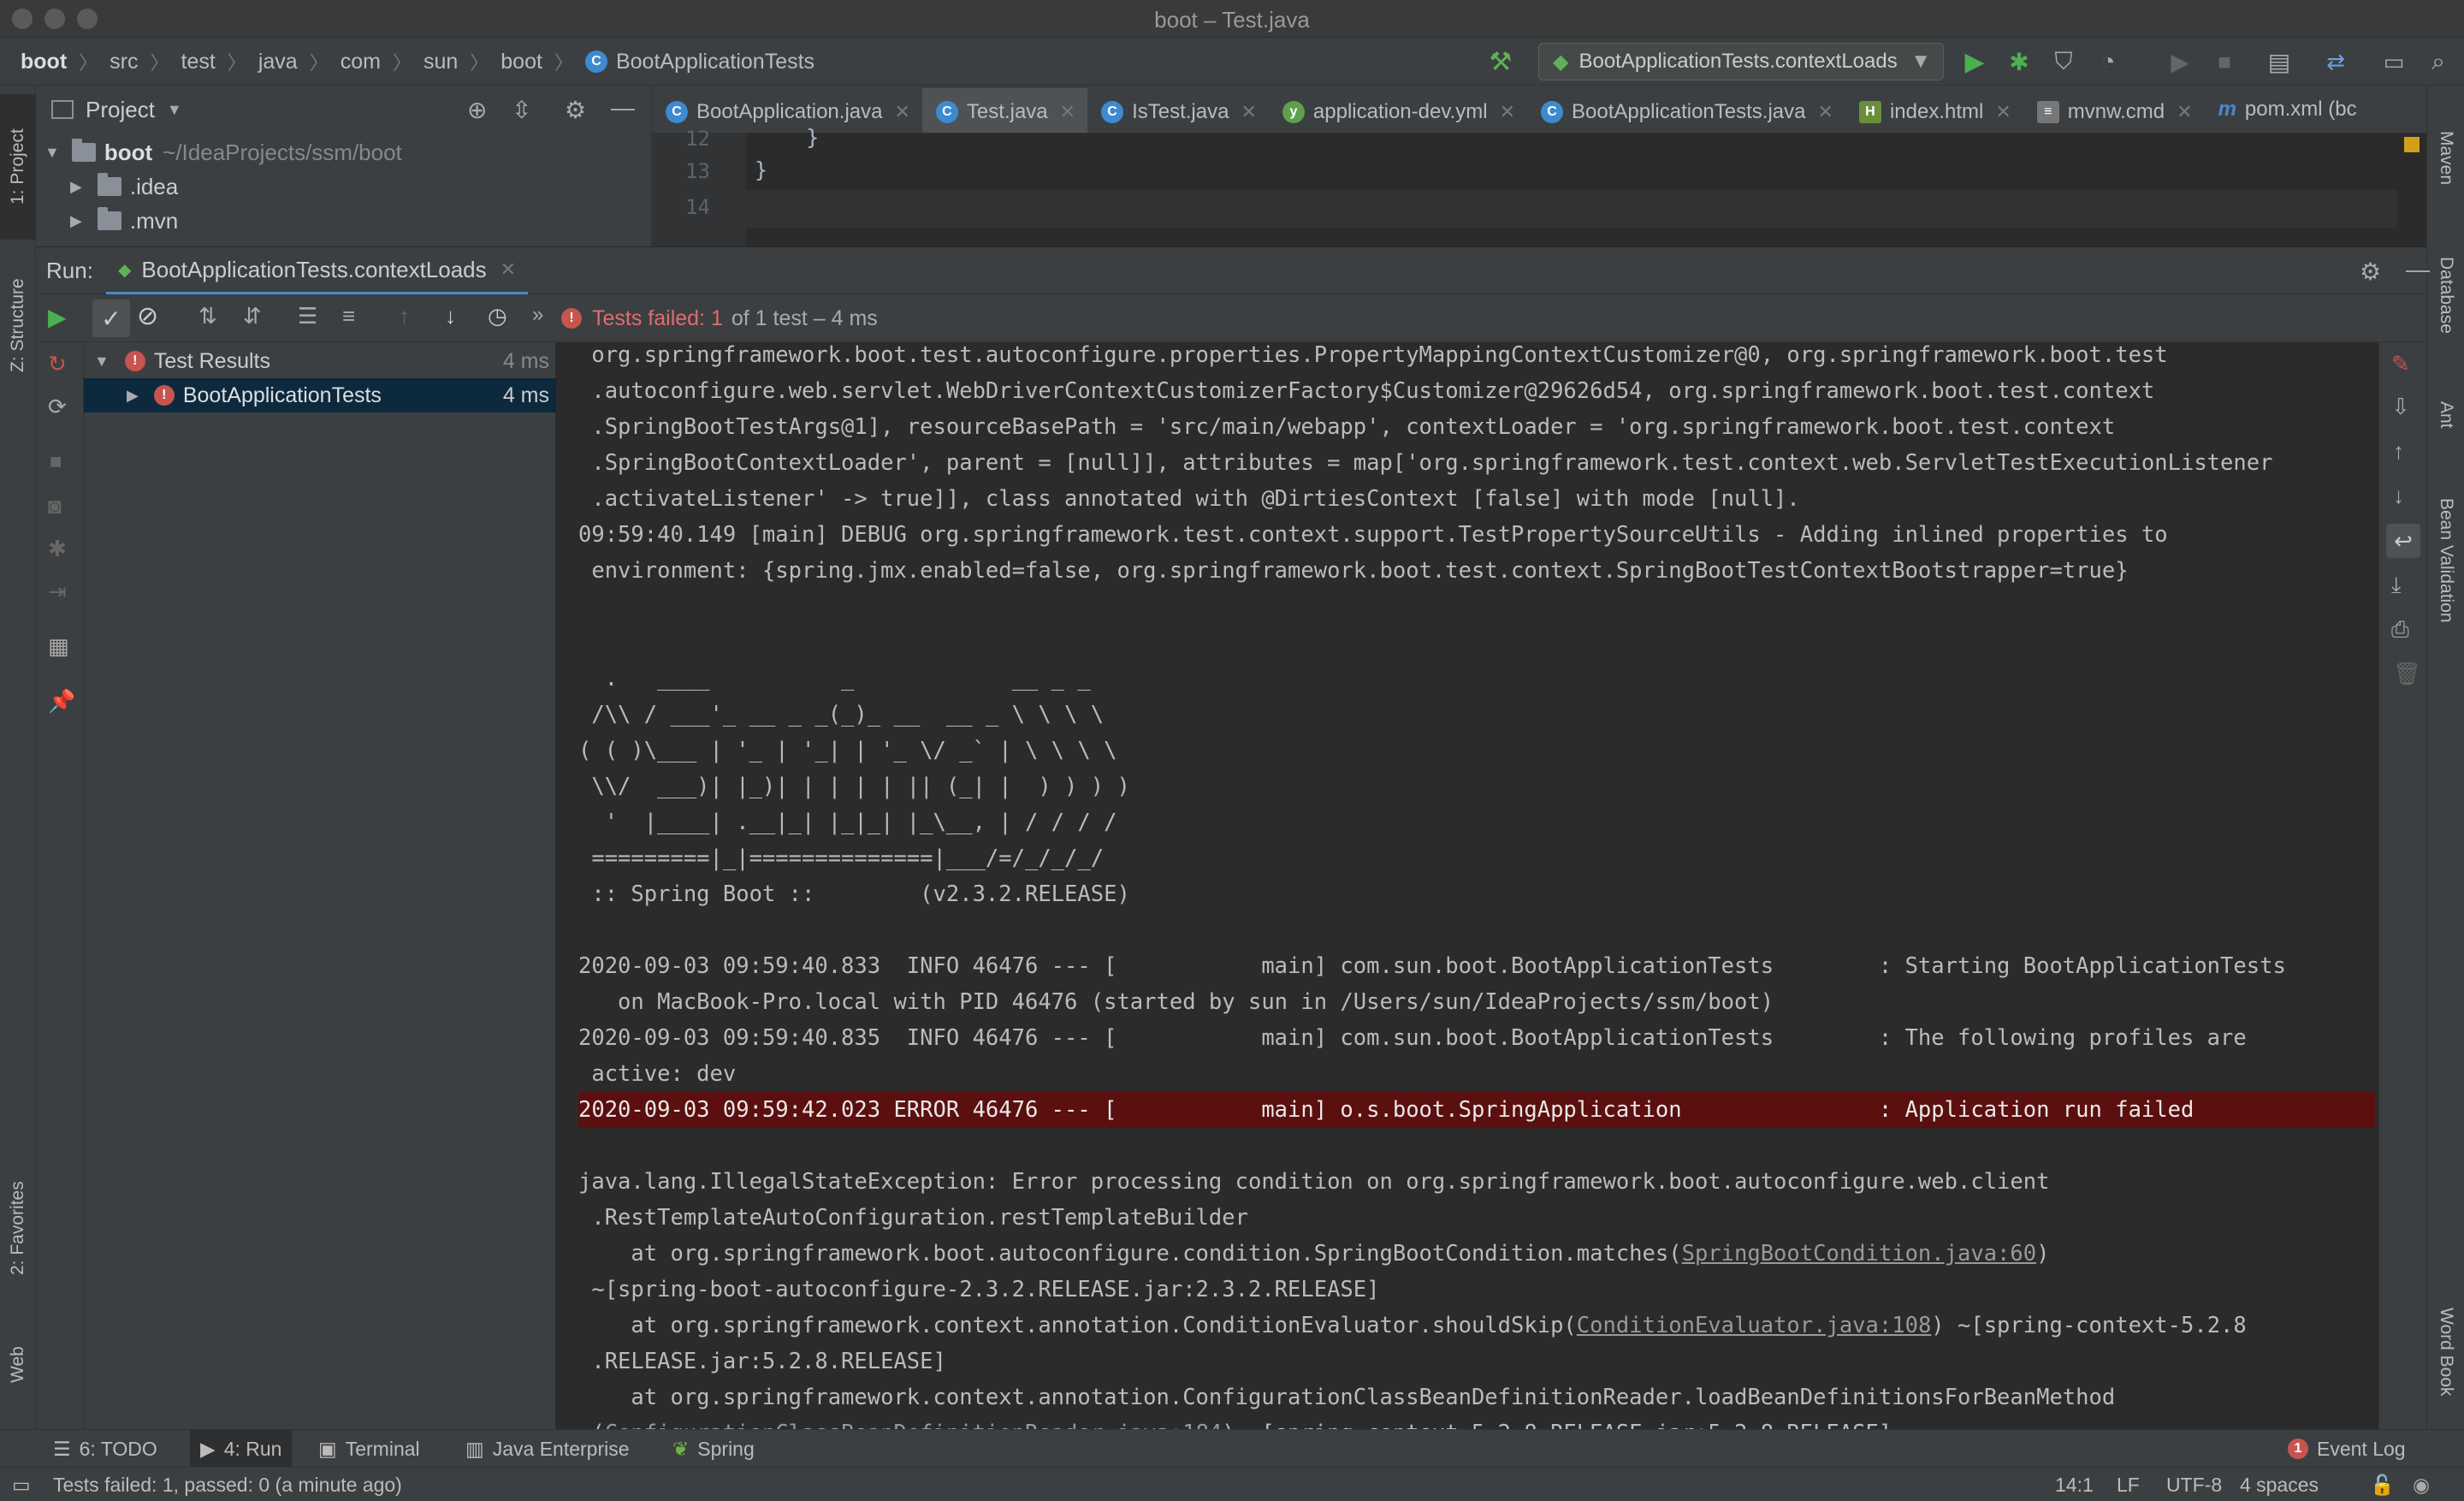 This screenshot has height=1501, width=2464. What do you see at coordinates (713, 1449) in the screenshot?
I see `tab-spring: ❦ Spring` at bounding box center [713, 1449].